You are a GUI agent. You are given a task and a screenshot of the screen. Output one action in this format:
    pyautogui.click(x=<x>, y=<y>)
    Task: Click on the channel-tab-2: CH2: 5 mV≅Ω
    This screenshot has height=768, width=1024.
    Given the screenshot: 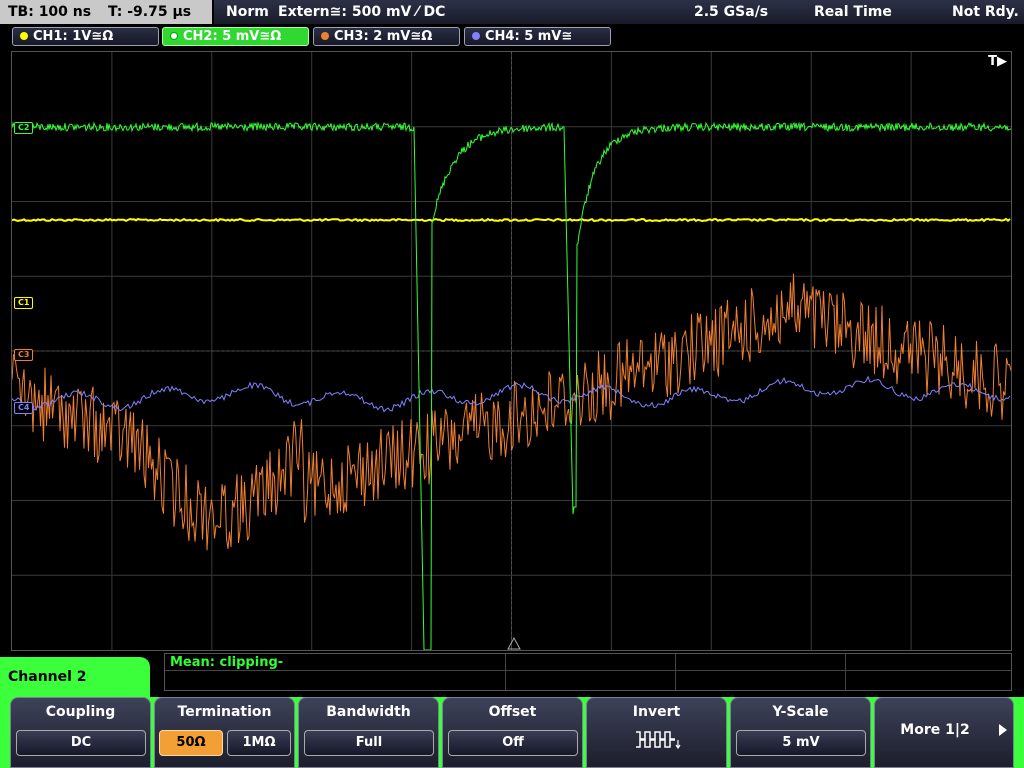 What is the action you would take?
    pyautogui.click(x=235, y=36)
    